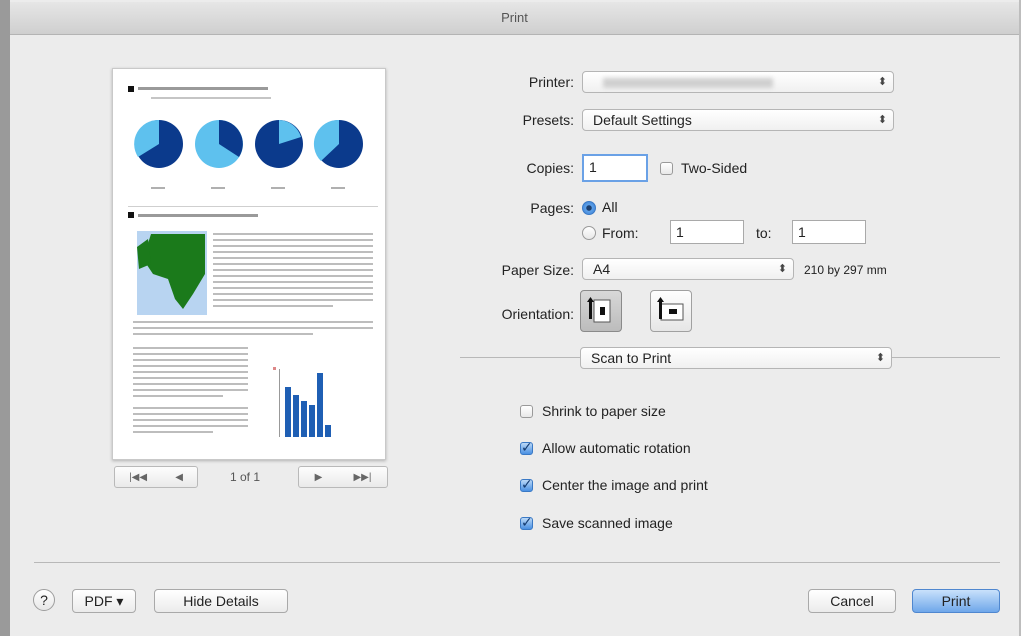  What do you see at coordinates (104, 601) in the screenshot?
I see `pdf-menu-button: PDF ▾` at bounding box center [104, 601].